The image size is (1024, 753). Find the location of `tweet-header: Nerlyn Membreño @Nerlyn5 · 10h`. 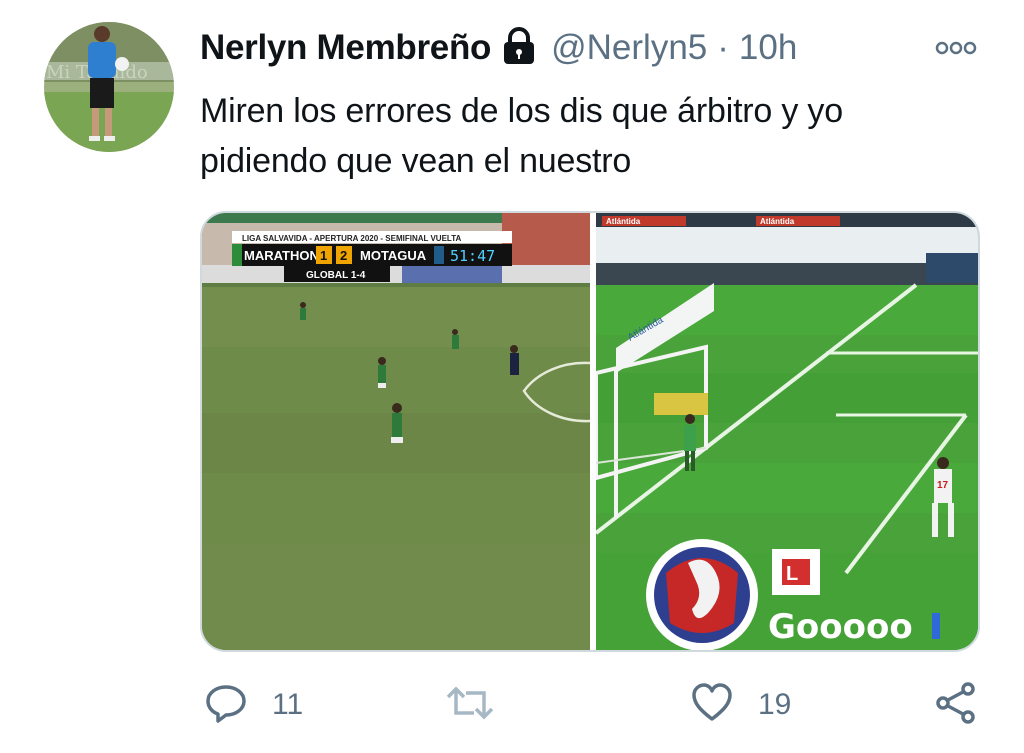

tweet-header: Nerlyn Membreño @Nerlyn5 · 10h is located at coordinates (498, 48).